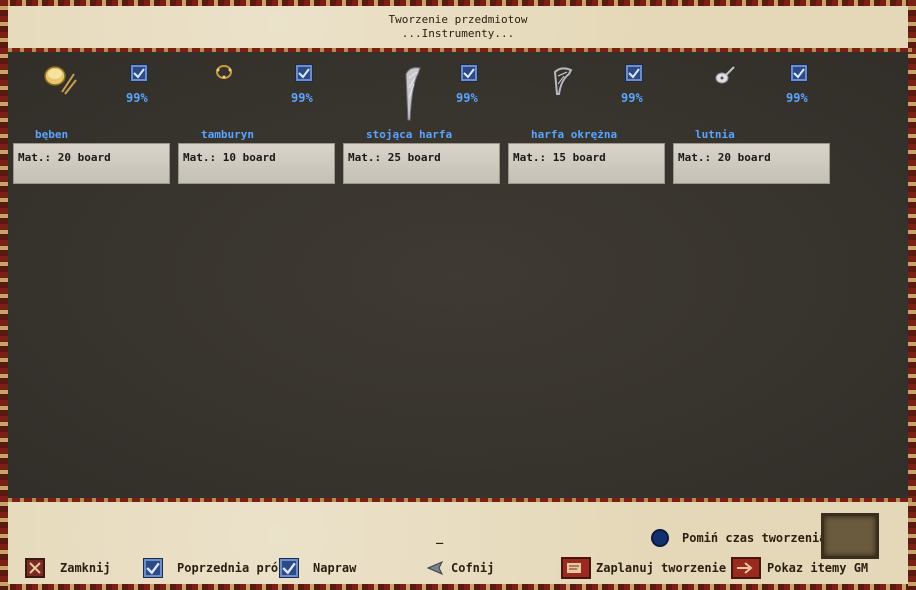  Describe the element at coordinates (818, 568) in the screenshot. I see `show-gm-items-label: Pokaz itemy GM` at that location.